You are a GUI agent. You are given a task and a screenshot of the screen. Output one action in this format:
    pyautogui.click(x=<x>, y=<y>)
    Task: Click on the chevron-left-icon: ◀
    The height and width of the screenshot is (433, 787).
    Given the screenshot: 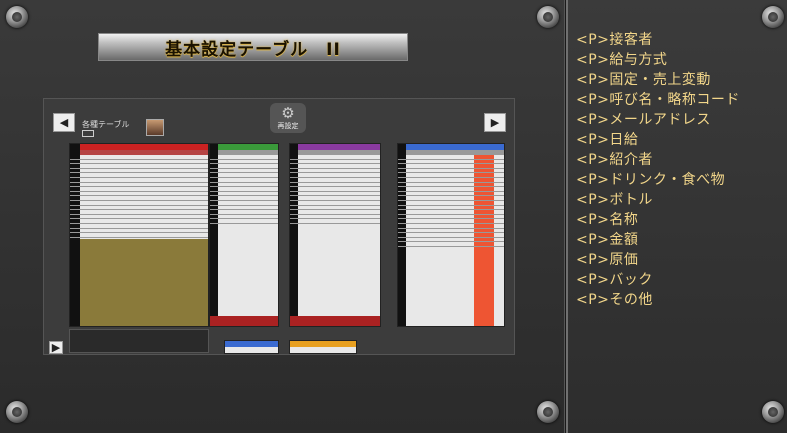 What is the action you would take?
    pyautogui.click(x=64, y=122)
    